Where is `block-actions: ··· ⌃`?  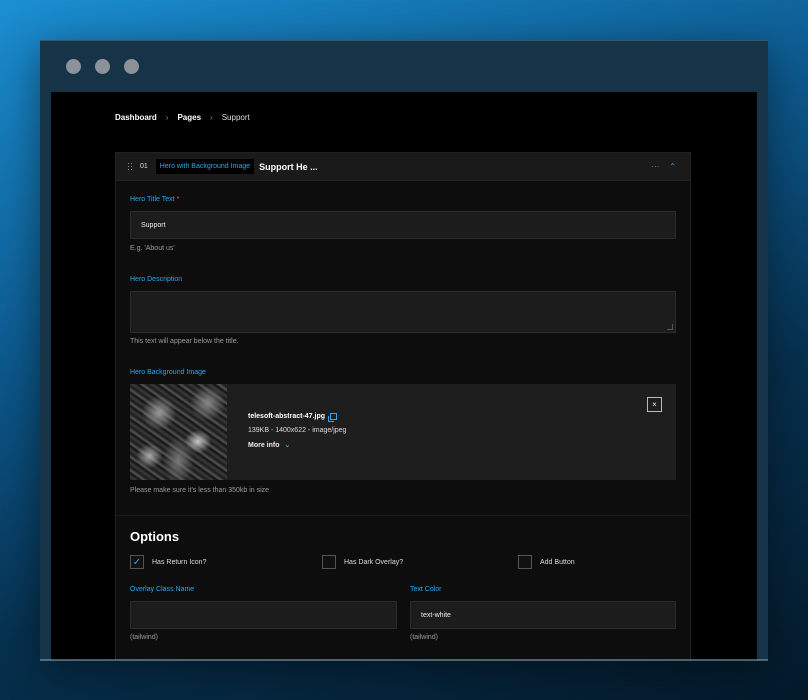
block-actions: ··· ⌃ is located at coordinates (663, 166).